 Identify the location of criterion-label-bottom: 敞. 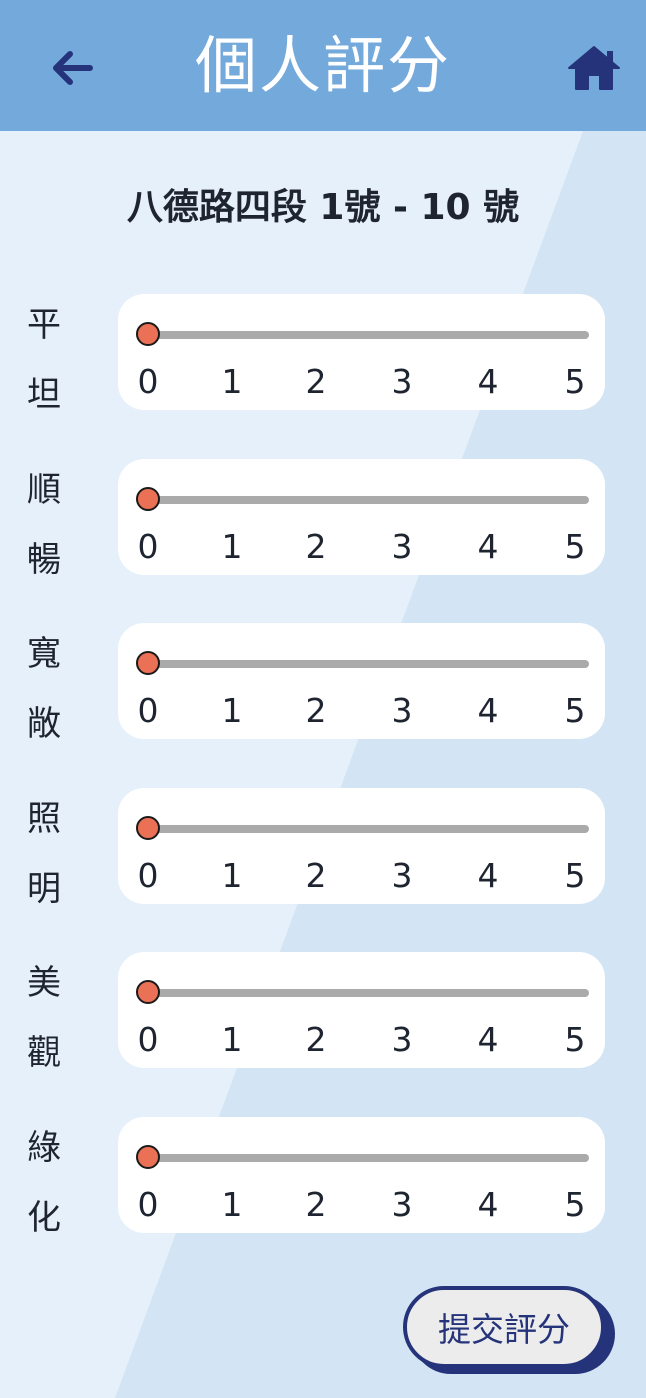
(44, 724).